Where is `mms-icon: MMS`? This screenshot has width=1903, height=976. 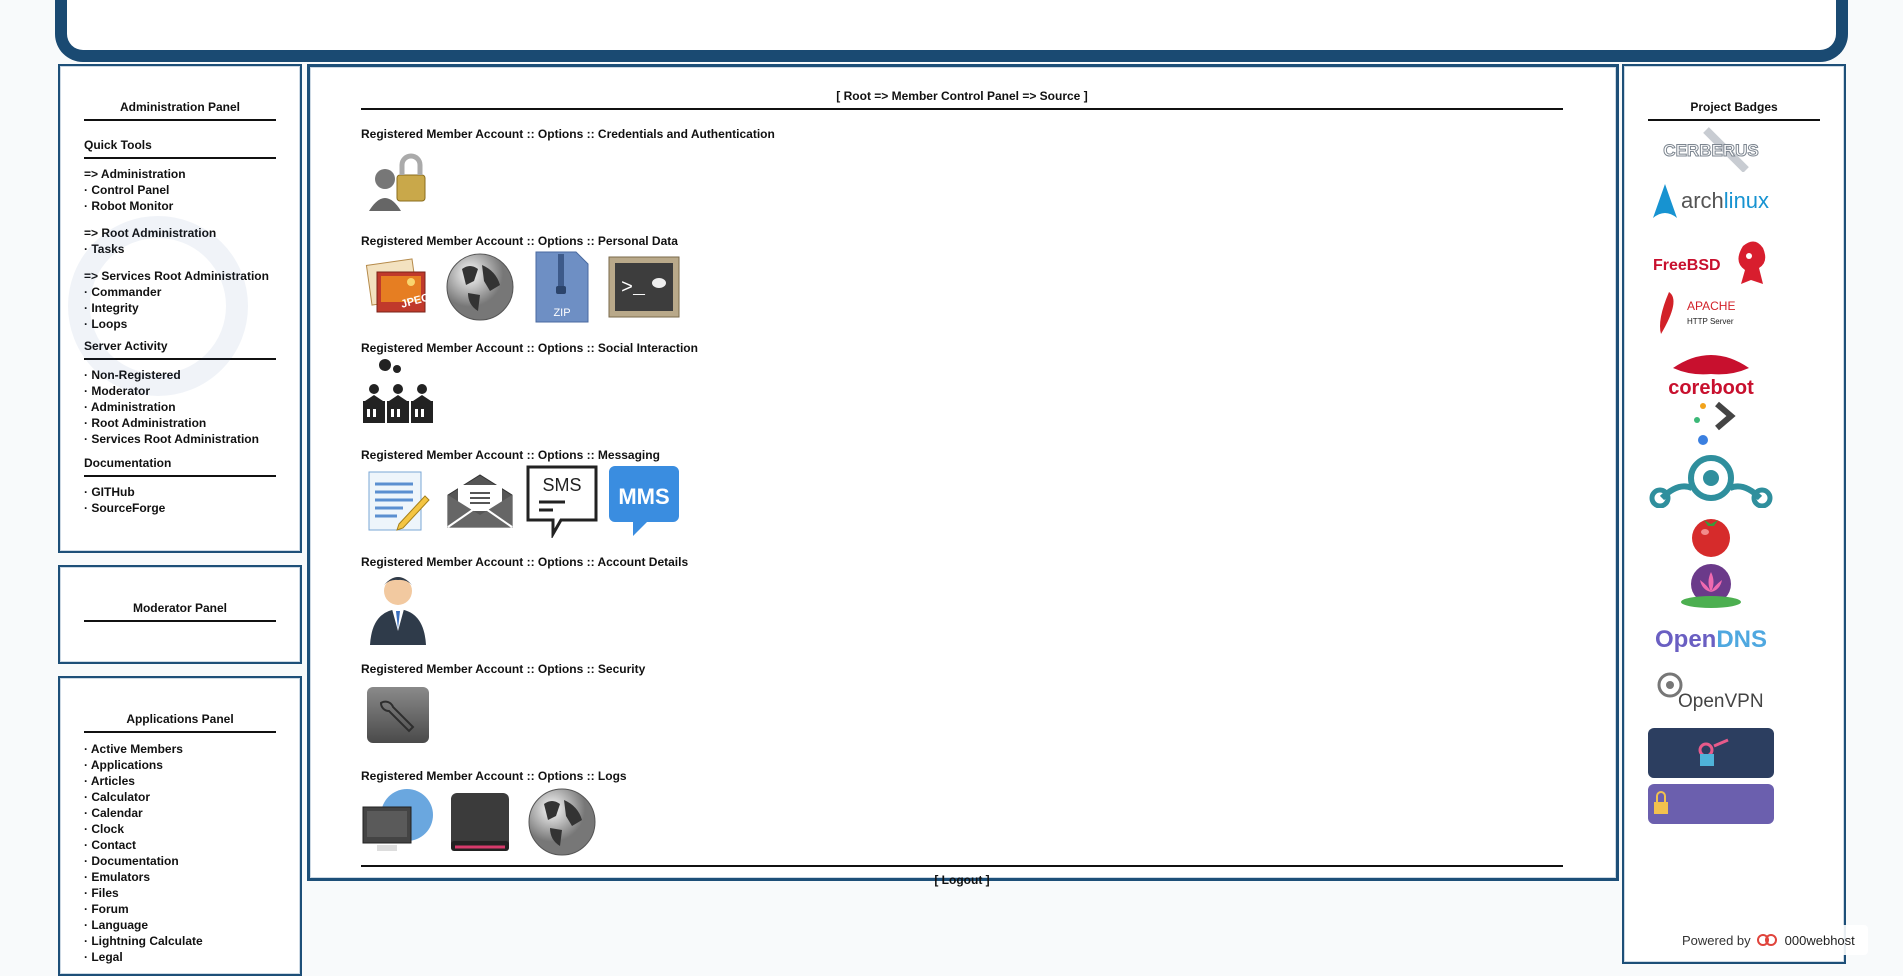 mms-icon: MMS is located at coordinates (644, 501).